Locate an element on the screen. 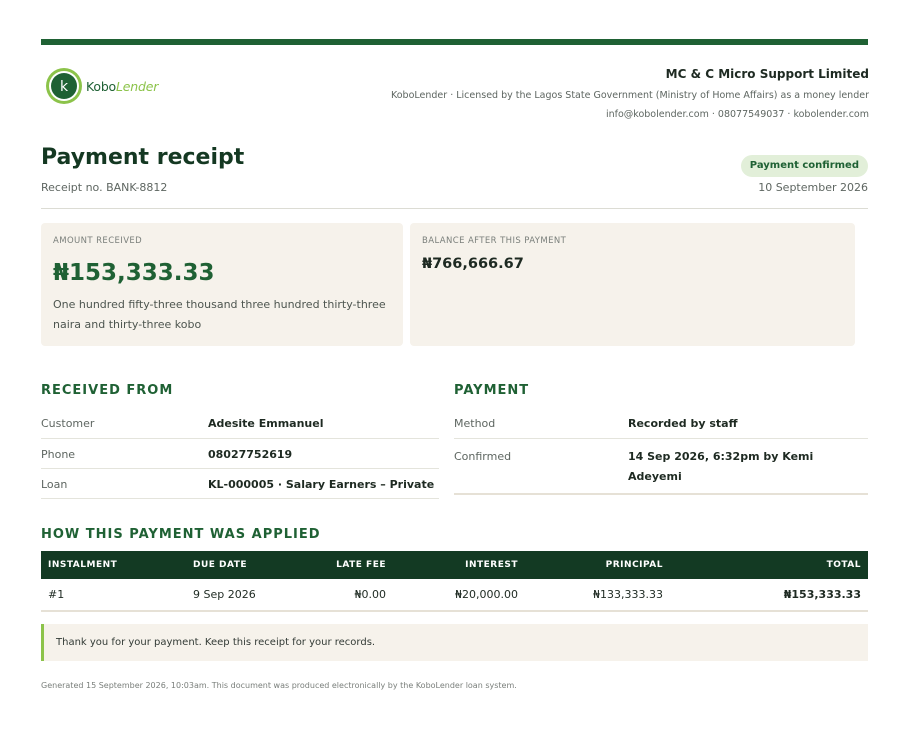 This screenshot has width=910, height=730. company-logo: k KoboLender is located at coordinates (101, 86).